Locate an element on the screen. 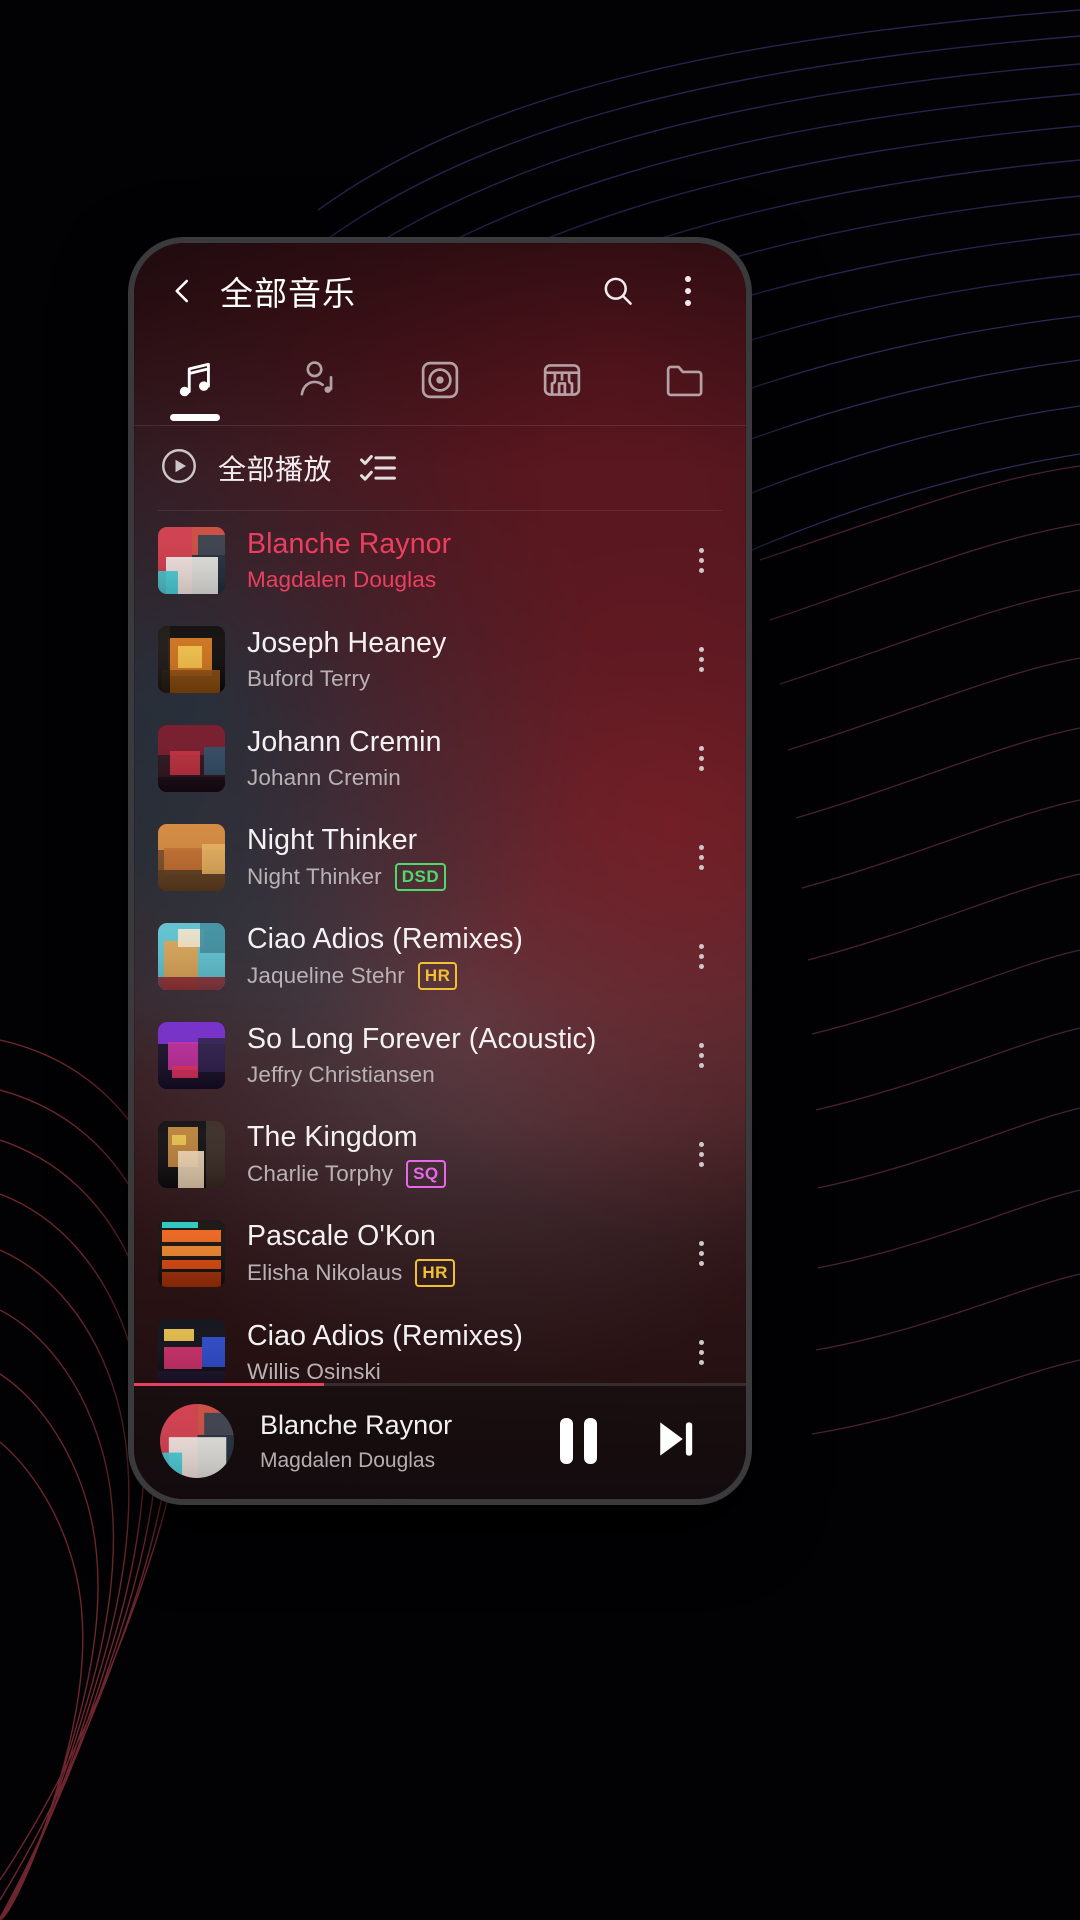  track-artist: Night Thinker is located at coordinates (314, 876).